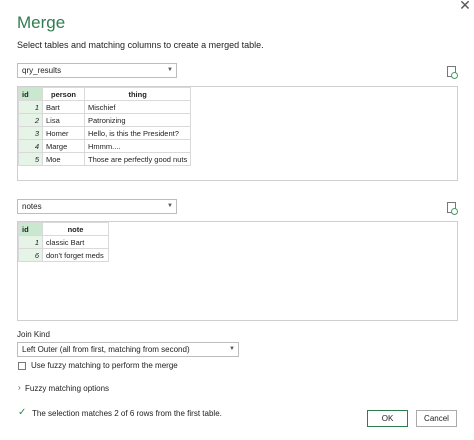 The width and height of the screenshot is (474, 440). Describe the element at coordinates (97, 206) in the screenshot. I see `second-table-select: notes ▼` at that location.